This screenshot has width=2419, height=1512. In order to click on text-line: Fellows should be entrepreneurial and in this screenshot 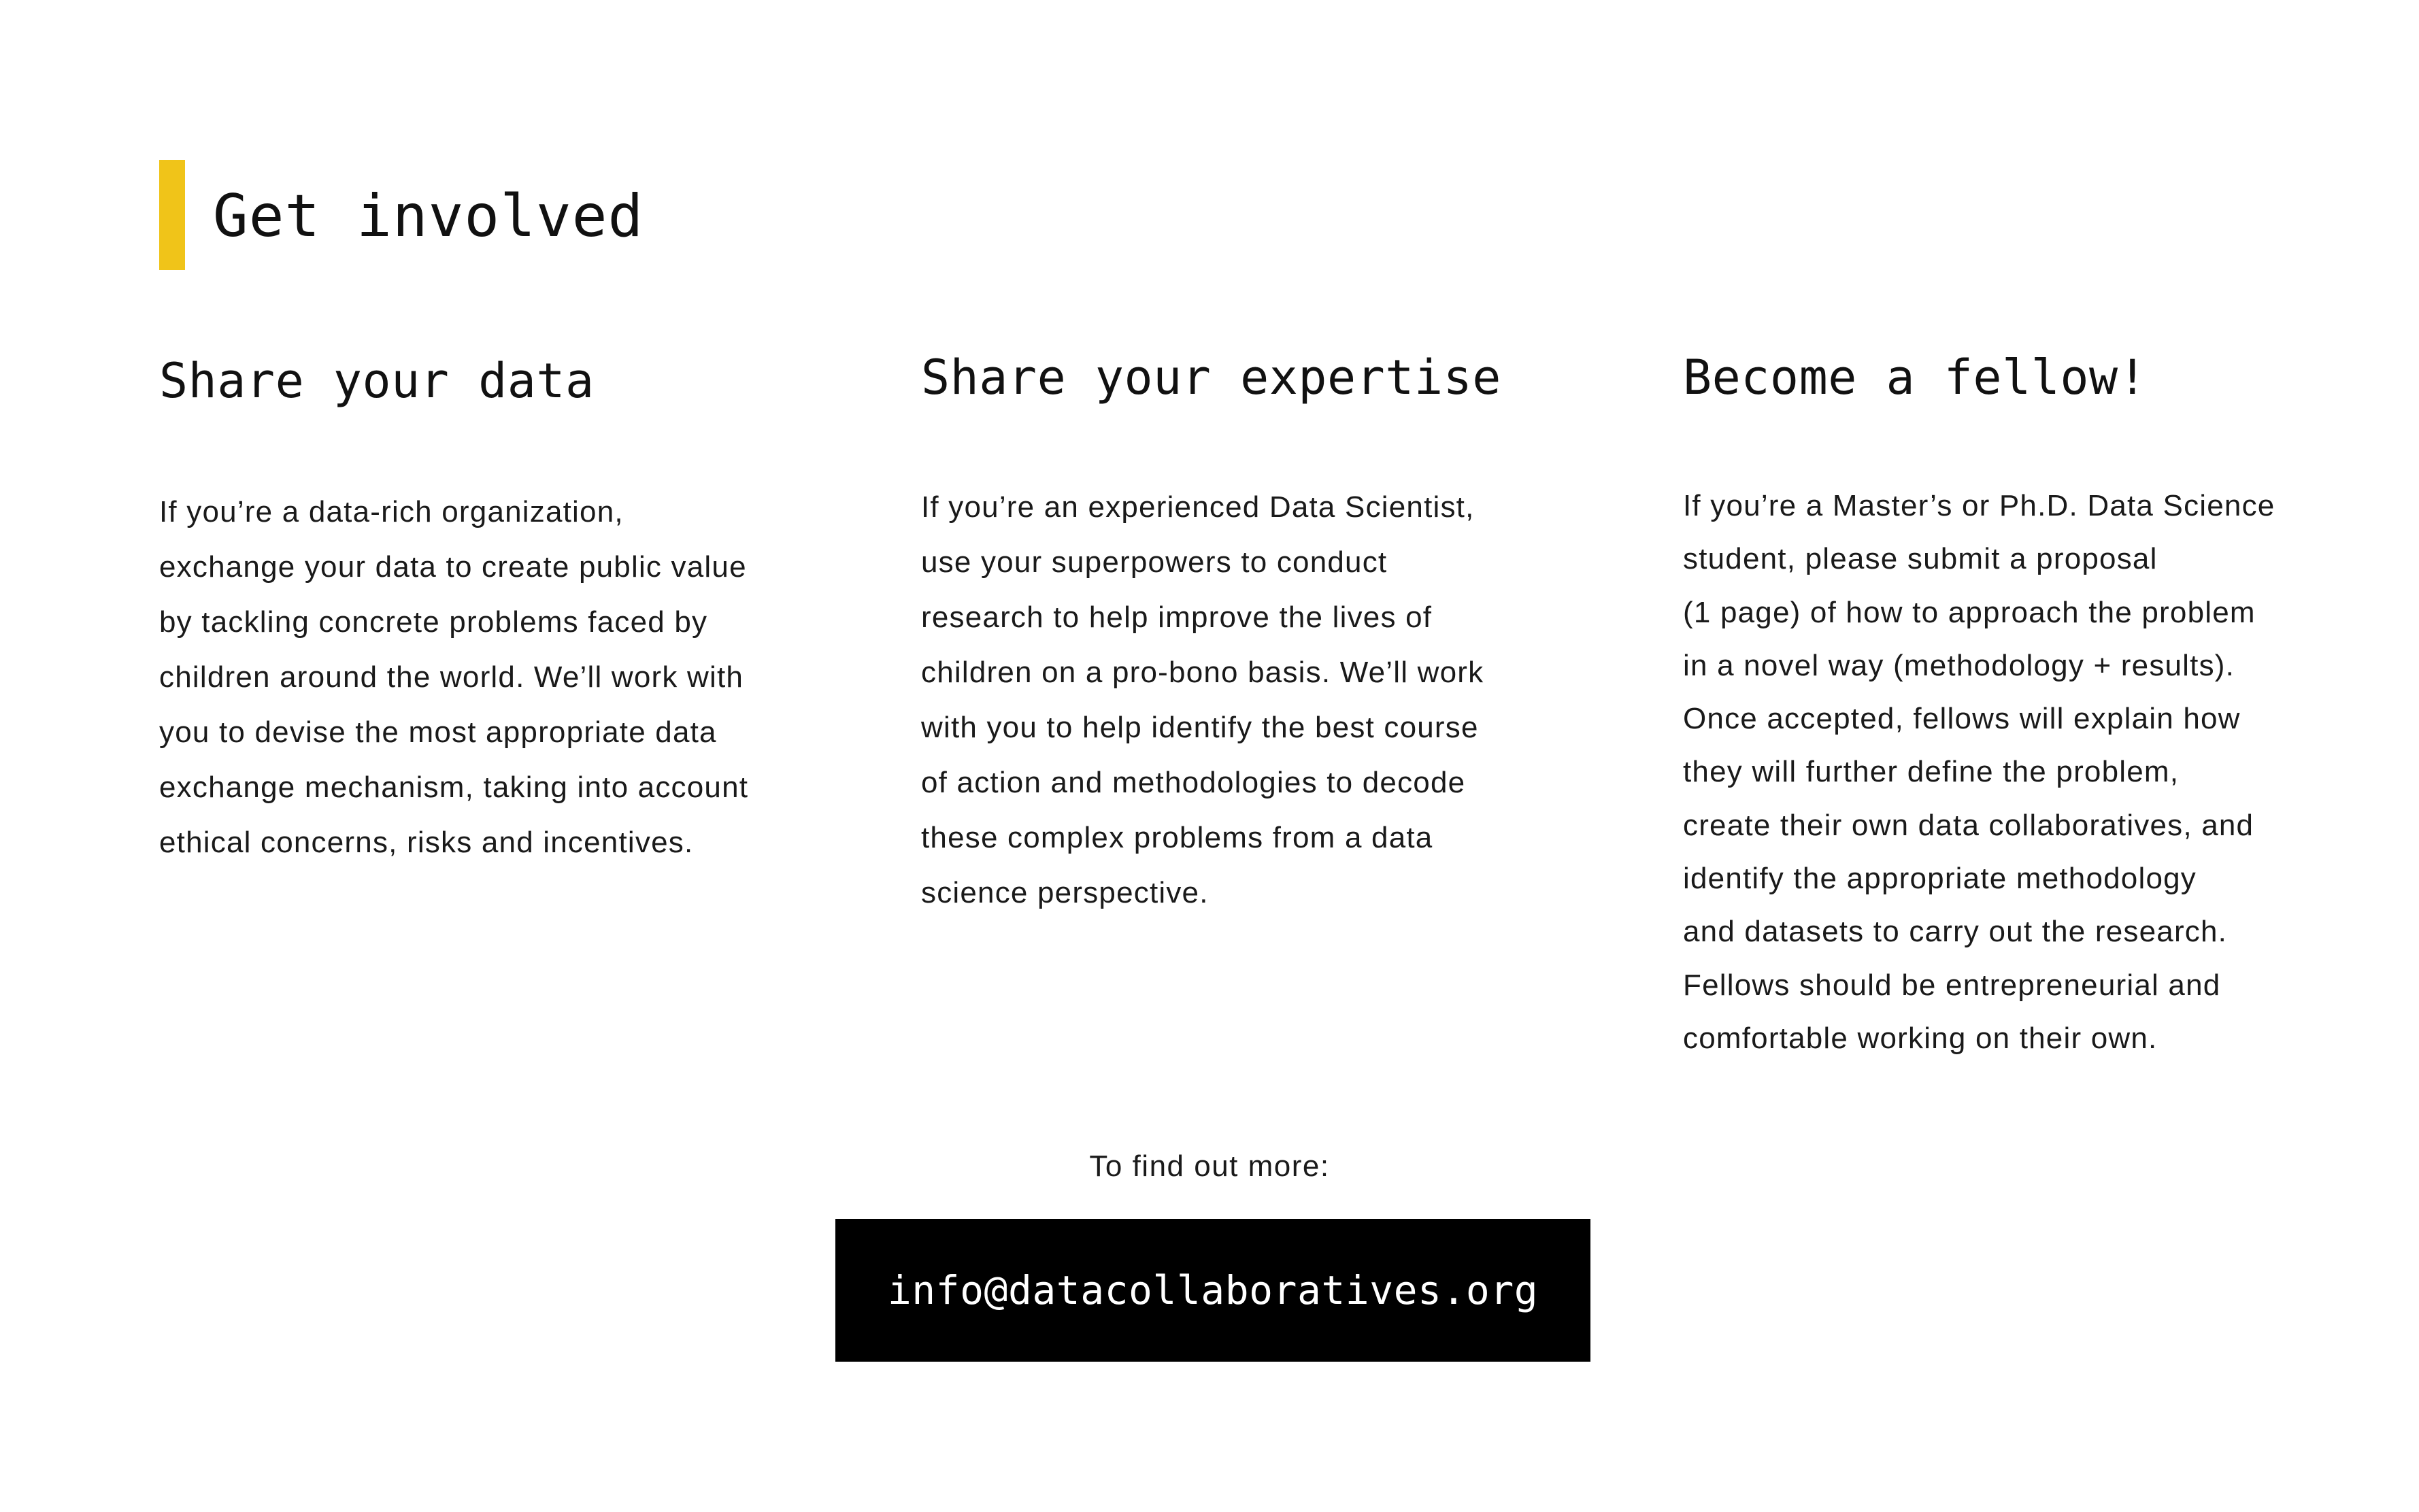, I will do `click(1952, 985)`.